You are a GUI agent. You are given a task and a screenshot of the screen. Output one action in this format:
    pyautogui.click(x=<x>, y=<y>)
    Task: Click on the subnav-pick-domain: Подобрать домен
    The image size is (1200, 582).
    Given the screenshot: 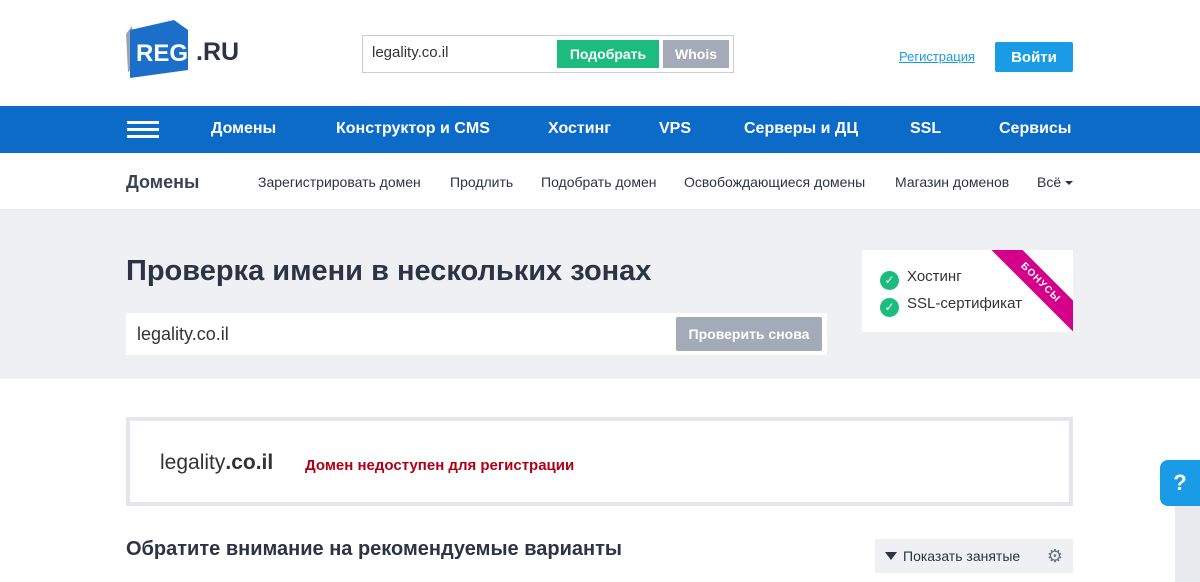 What is the action you would take?
    pyautogui.click(x=598, y=182)
    